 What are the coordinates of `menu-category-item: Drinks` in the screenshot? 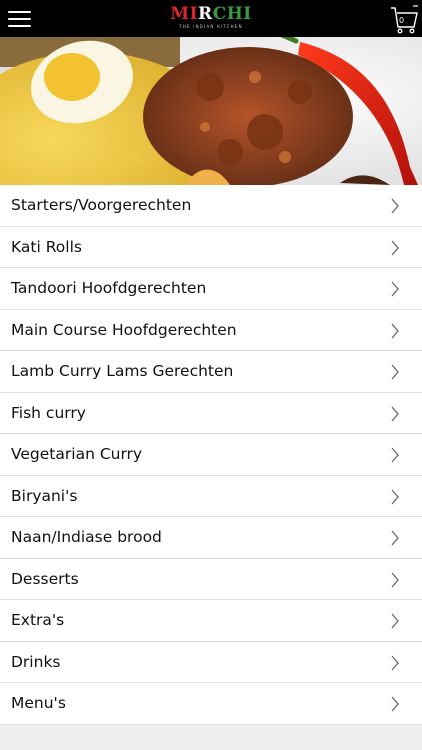 It's located at (211, 662).